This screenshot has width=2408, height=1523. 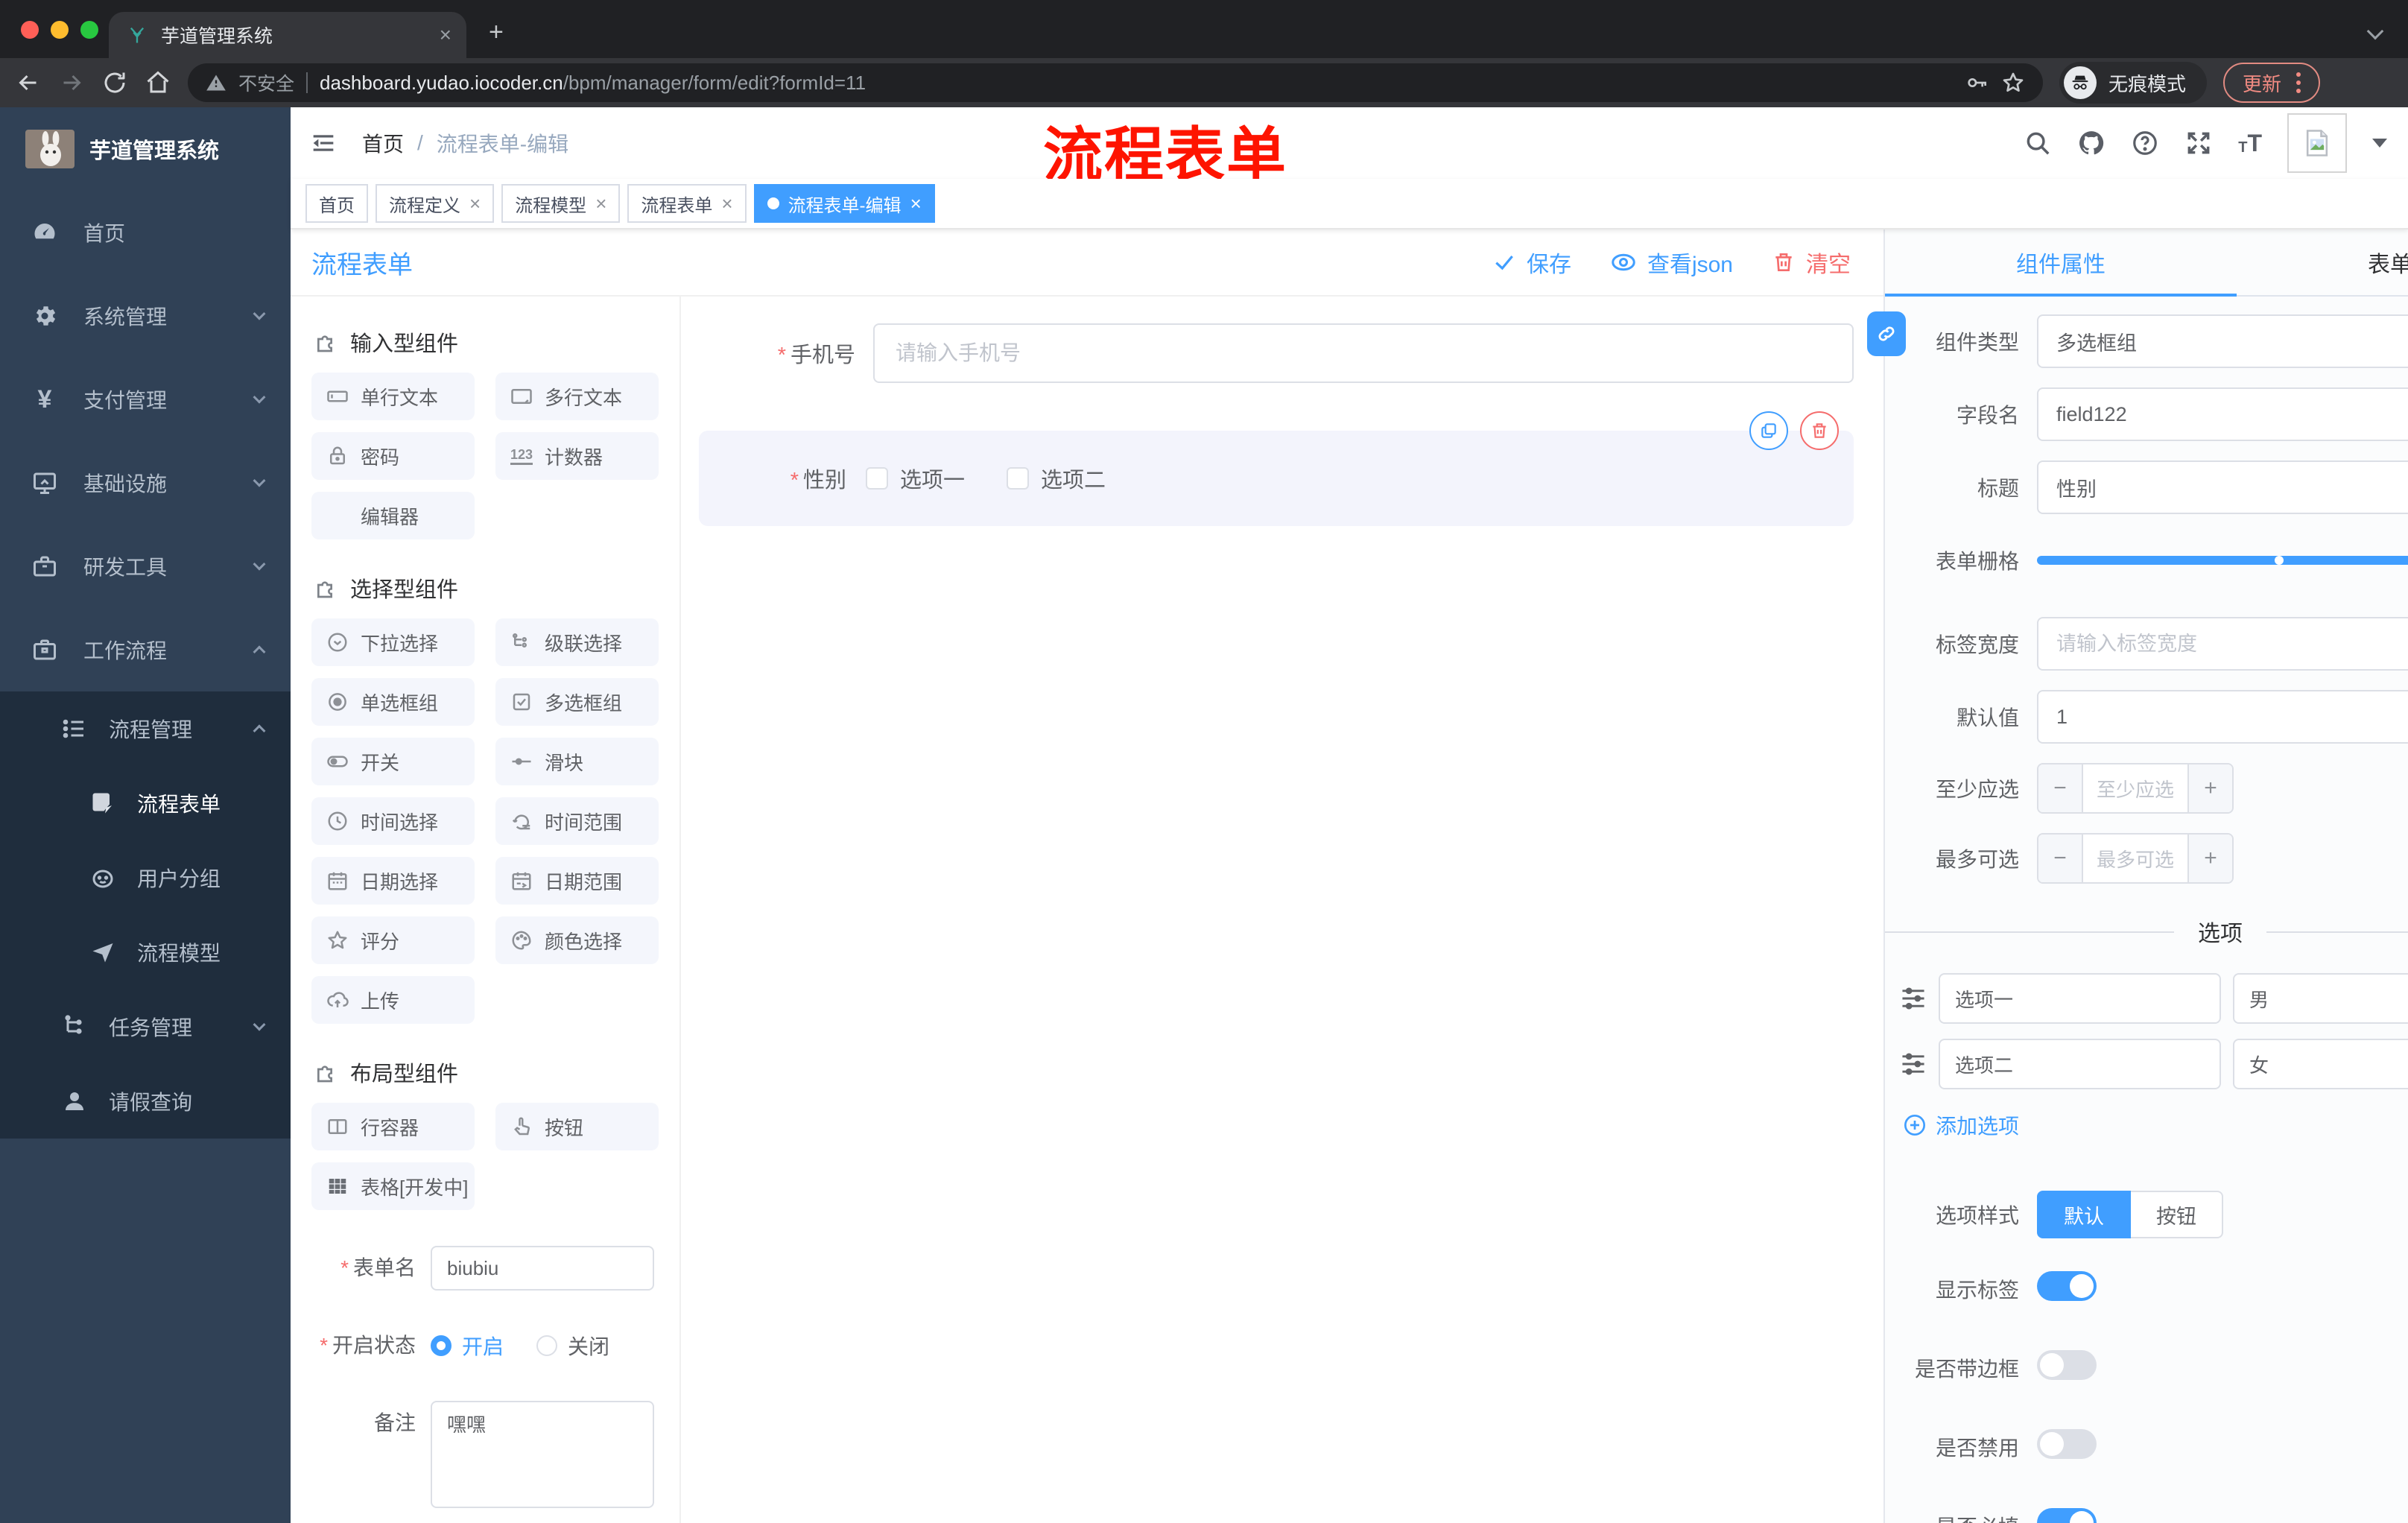 What do you see at coordinates (2084, 1214) in the screenshot?
I see `style-default-button: 默认` at bounding box center [2084, 1214].